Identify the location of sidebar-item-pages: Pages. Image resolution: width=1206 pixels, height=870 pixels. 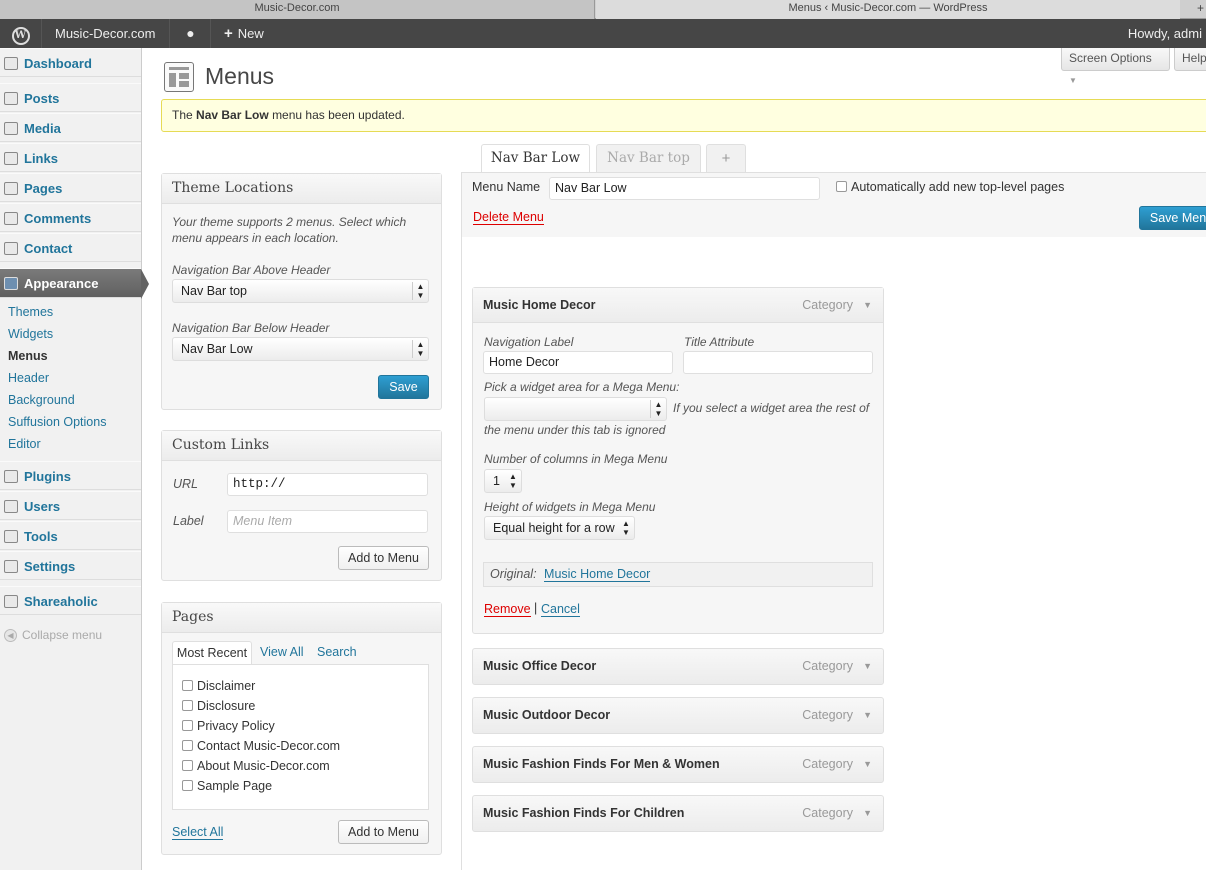
(70, 187).